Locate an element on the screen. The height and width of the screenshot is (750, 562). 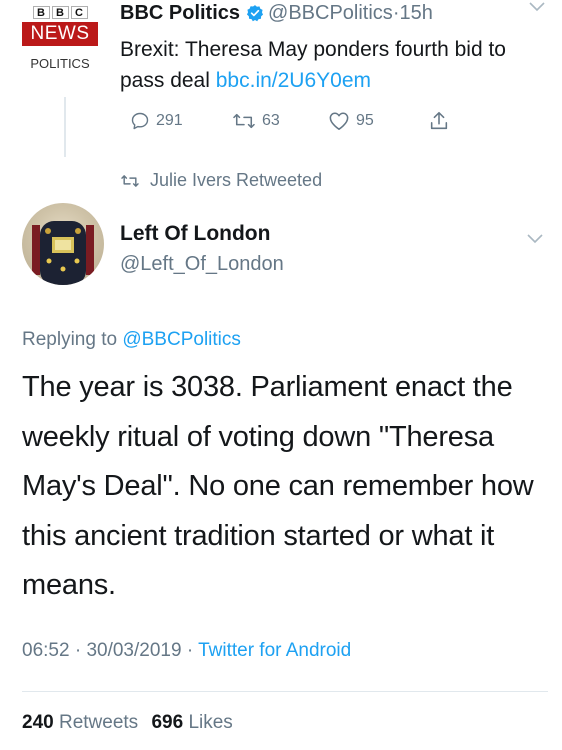
replying-prefix: Replying to is located at coordinates (70, 339).